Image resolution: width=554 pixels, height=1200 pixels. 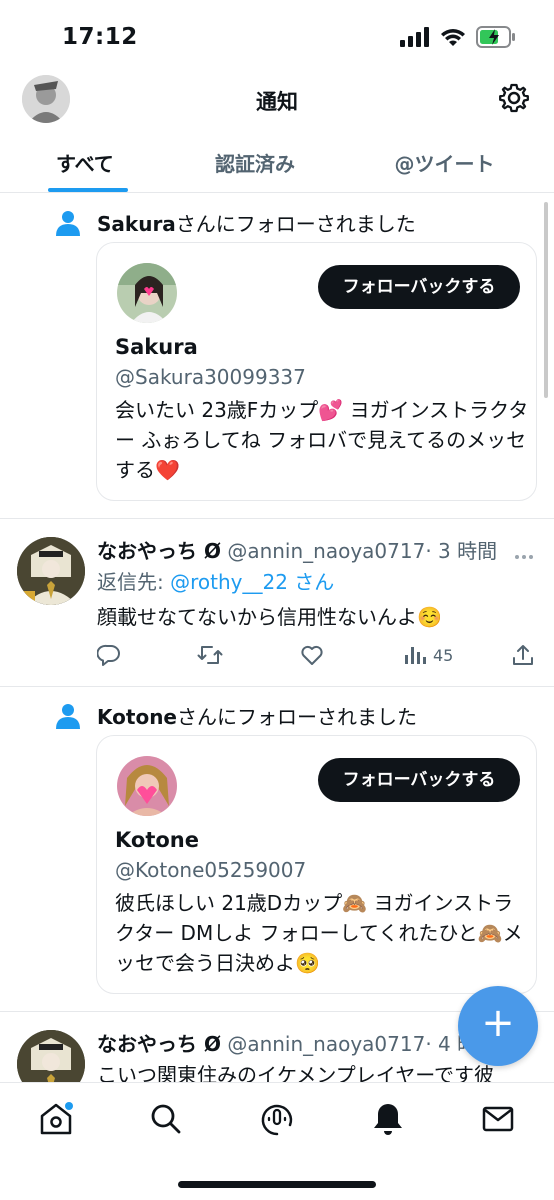 I want to click on search-icon, so click(x=166, y=1119).